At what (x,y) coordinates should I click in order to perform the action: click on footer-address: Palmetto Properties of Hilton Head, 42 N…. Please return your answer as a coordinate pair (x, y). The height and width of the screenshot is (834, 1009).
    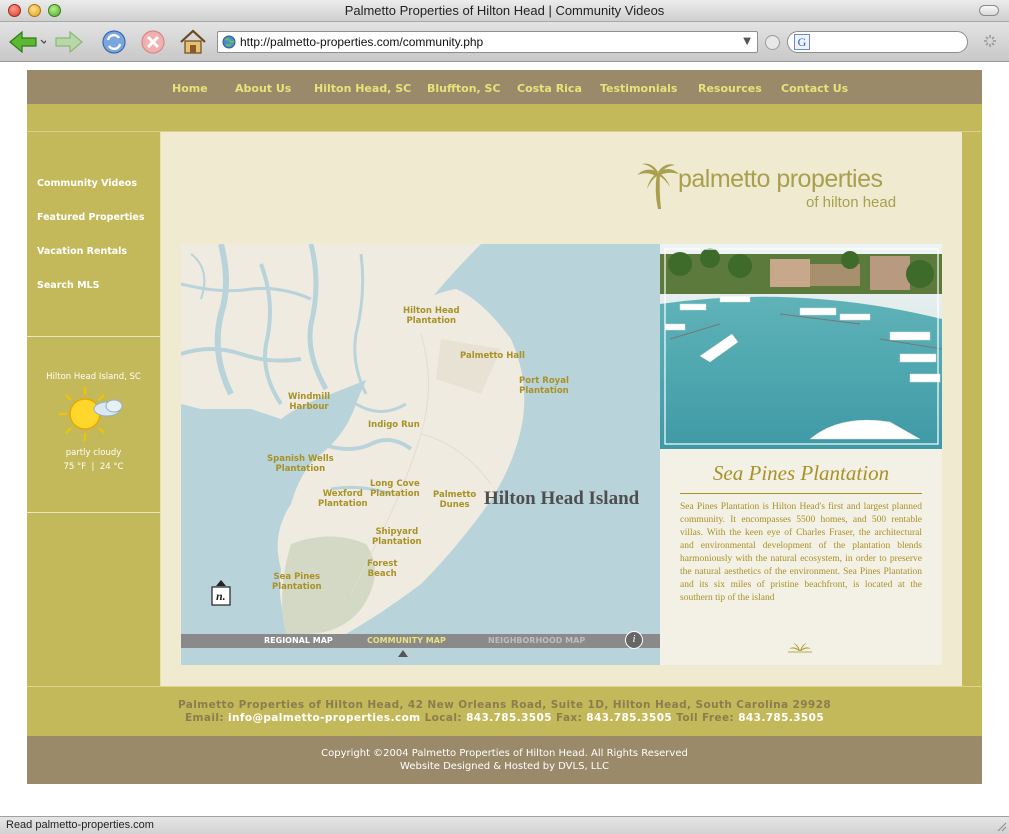
    Looking at the image, I should click on (504, 705).